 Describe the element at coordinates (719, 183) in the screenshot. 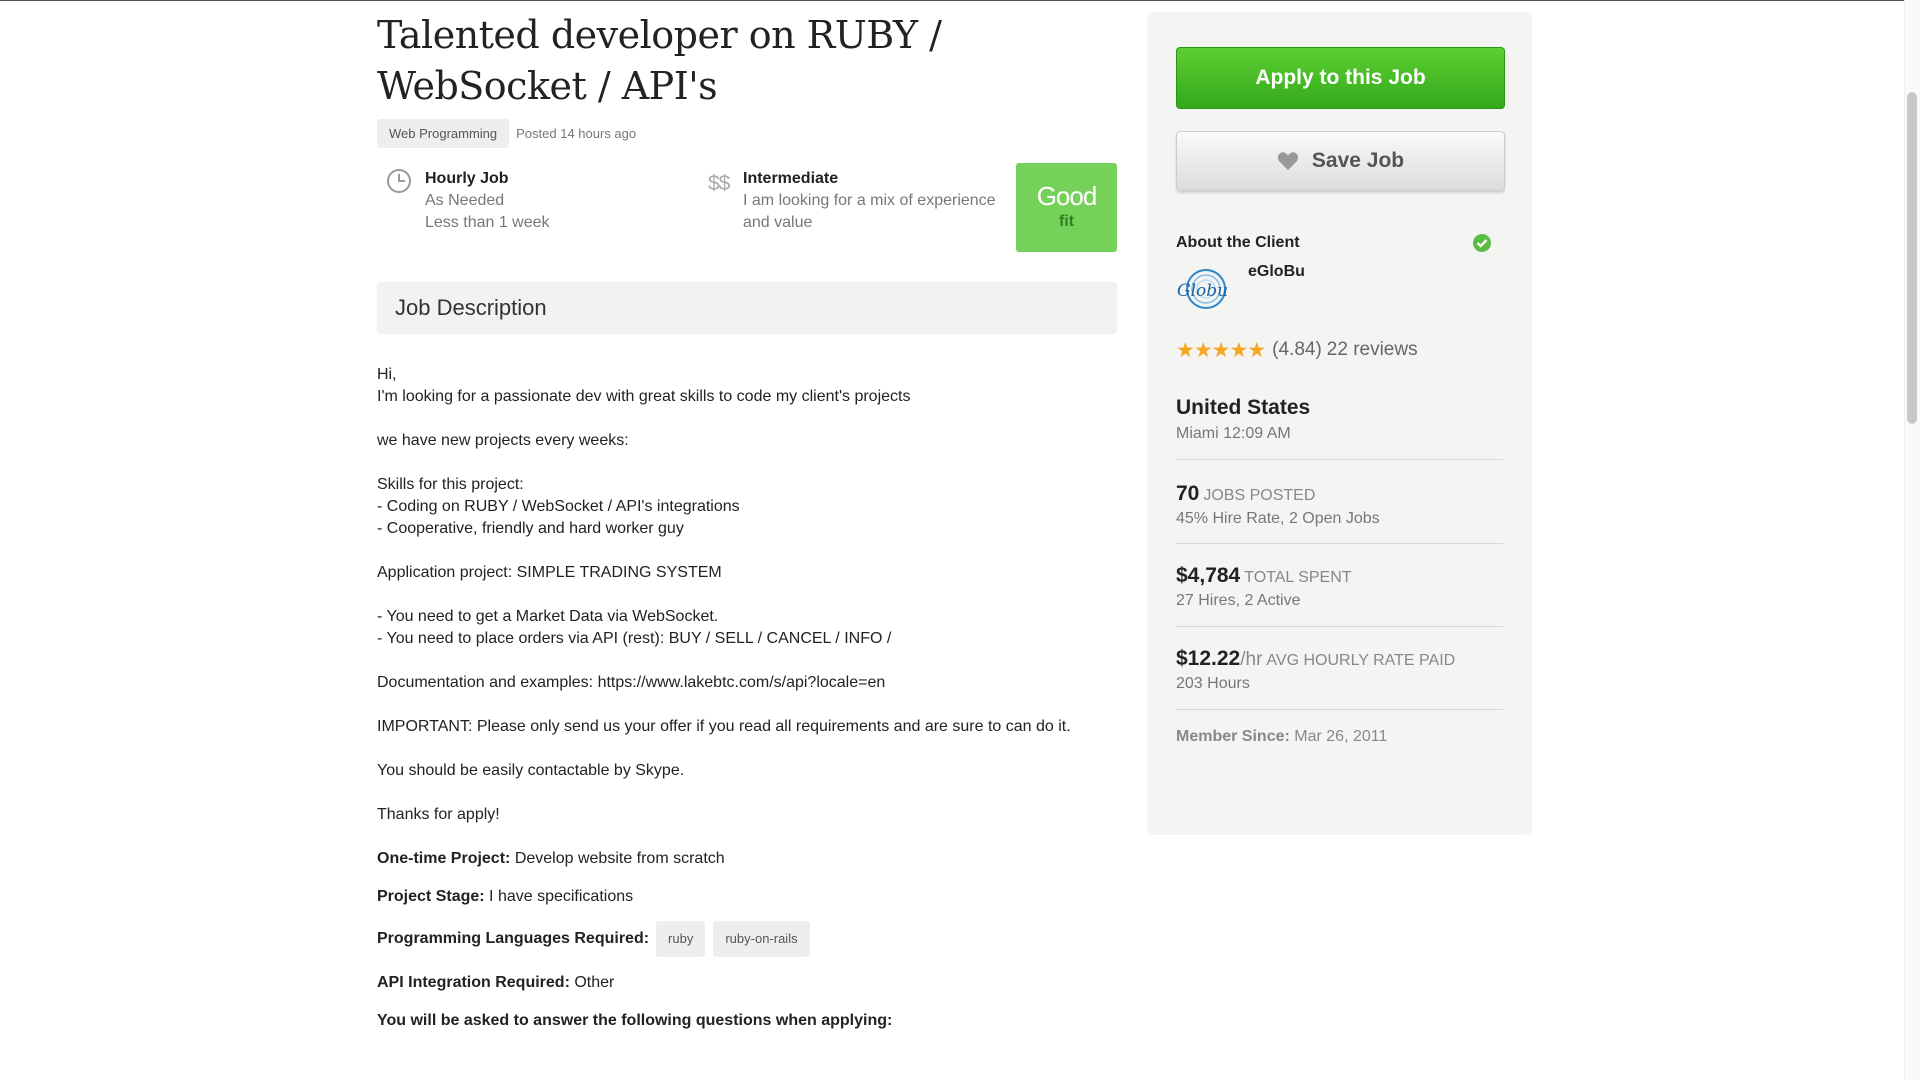

I see `dollar-icon: $$` at that location.